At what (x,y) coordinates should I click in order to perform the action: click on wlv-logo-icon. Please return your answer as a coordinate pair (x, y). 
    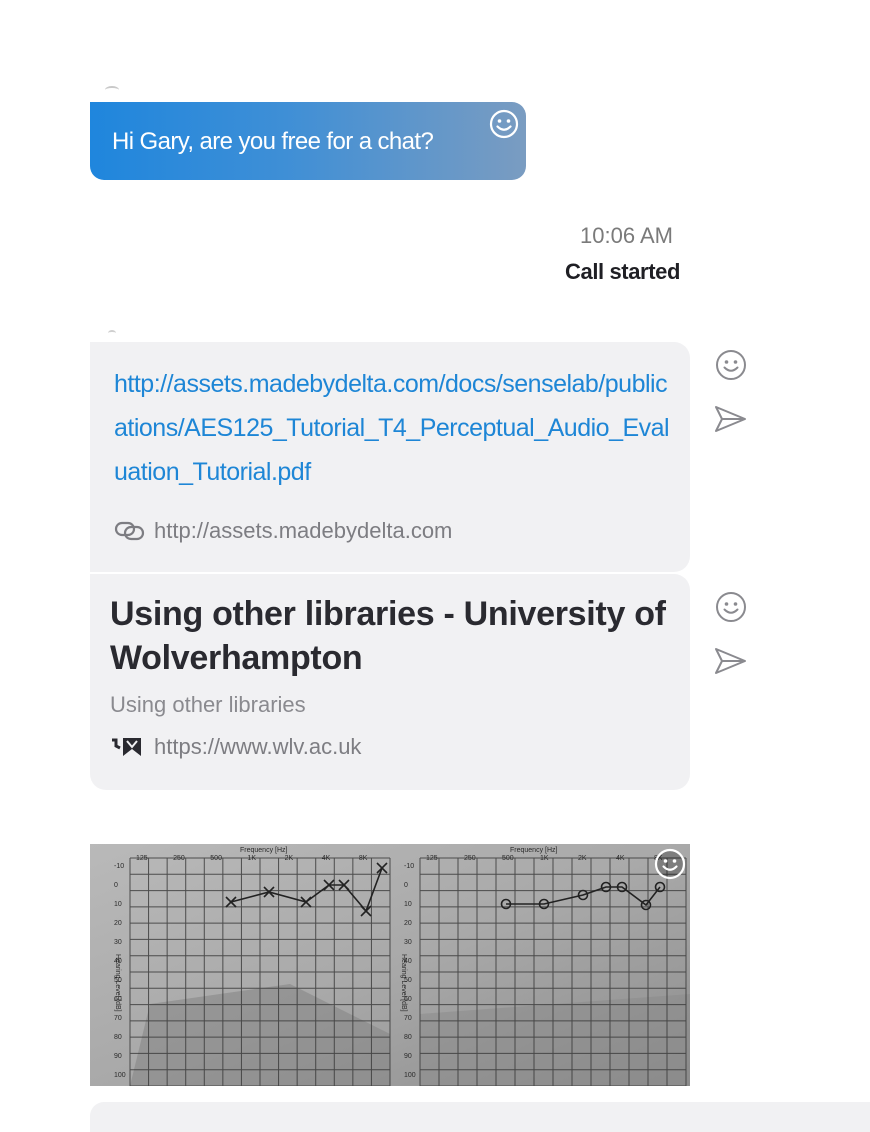
    Looking at the image, I should click on (126, 747).